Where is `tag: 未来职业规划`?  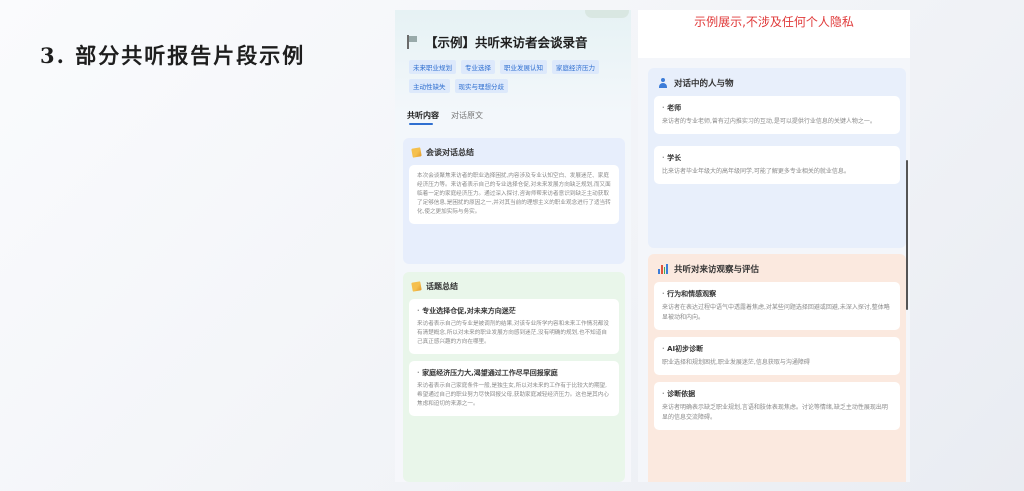 tag: 未来职业规划 is located at coordinates (432, 67).